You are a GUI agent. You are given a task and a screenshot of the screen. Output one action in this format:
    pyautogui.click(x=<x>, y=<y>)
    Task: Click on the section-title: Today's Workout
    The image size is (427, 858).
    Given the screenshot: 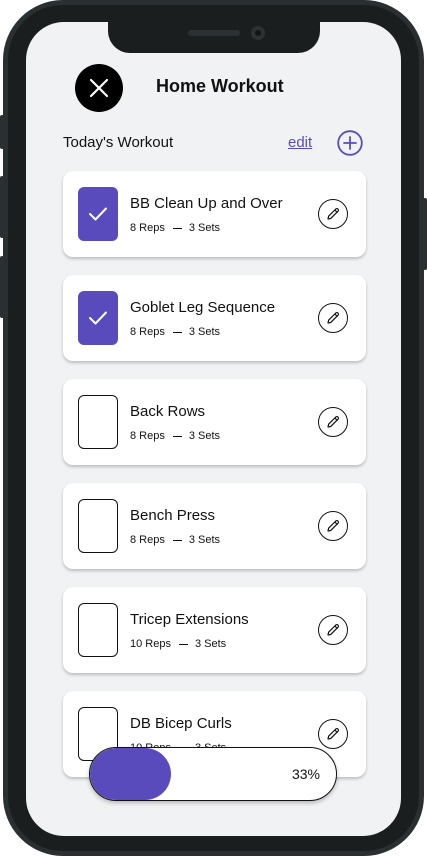 What is the action you would take?
    pyautogui.click(x=118, y=142)
    